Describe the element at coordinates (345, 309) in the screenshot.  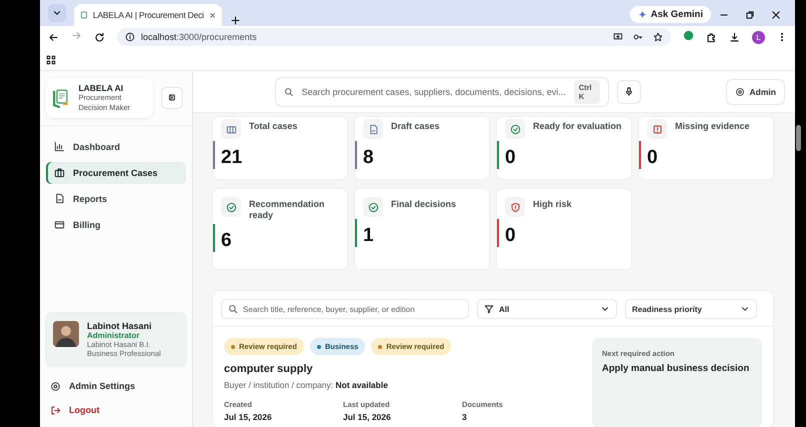
I see `filter-search-field: Search title, reference, buyer, supplier, or edition` at that location.